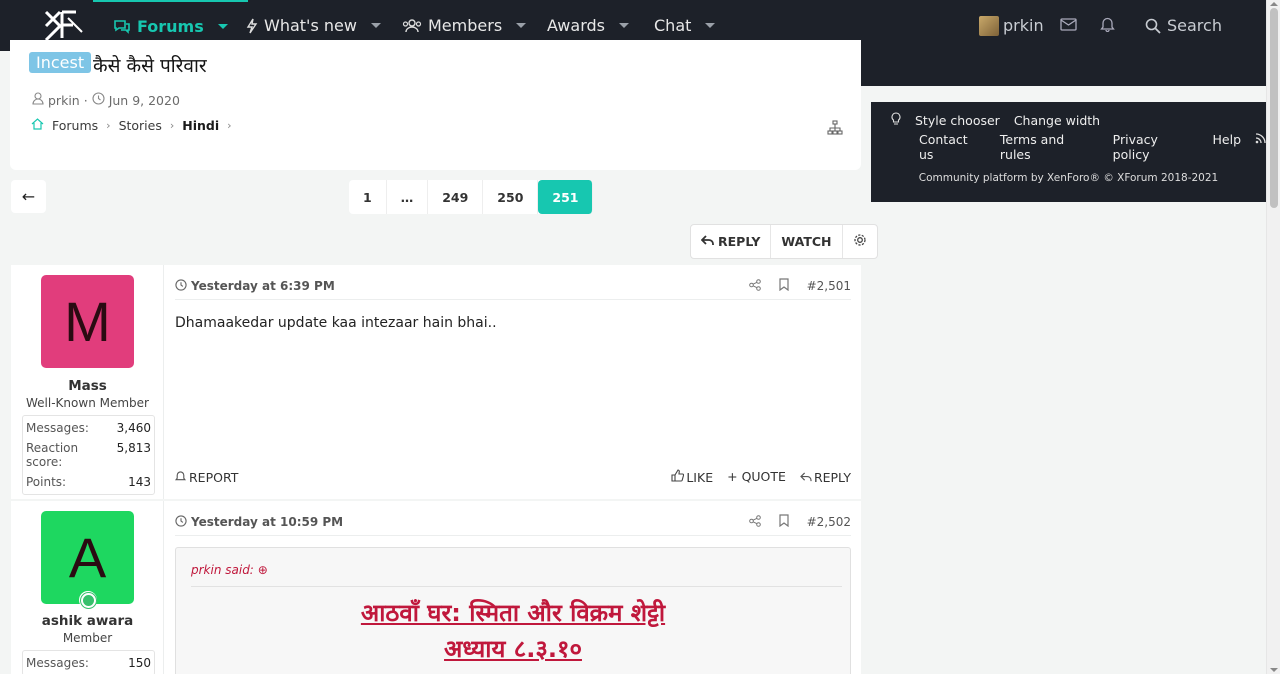 Image resolution: width=1280 pixels, height=674 pixels. What do you see at coordinates (412, 25) in the screenshot?
I see `users-icon` at bounding box center [412, 25].